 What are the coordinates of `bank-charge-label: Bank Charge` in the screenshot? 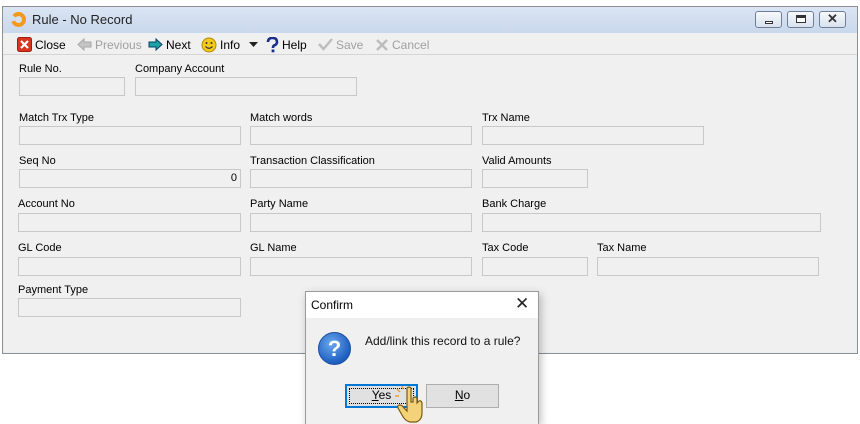 It's located at (514, 204).